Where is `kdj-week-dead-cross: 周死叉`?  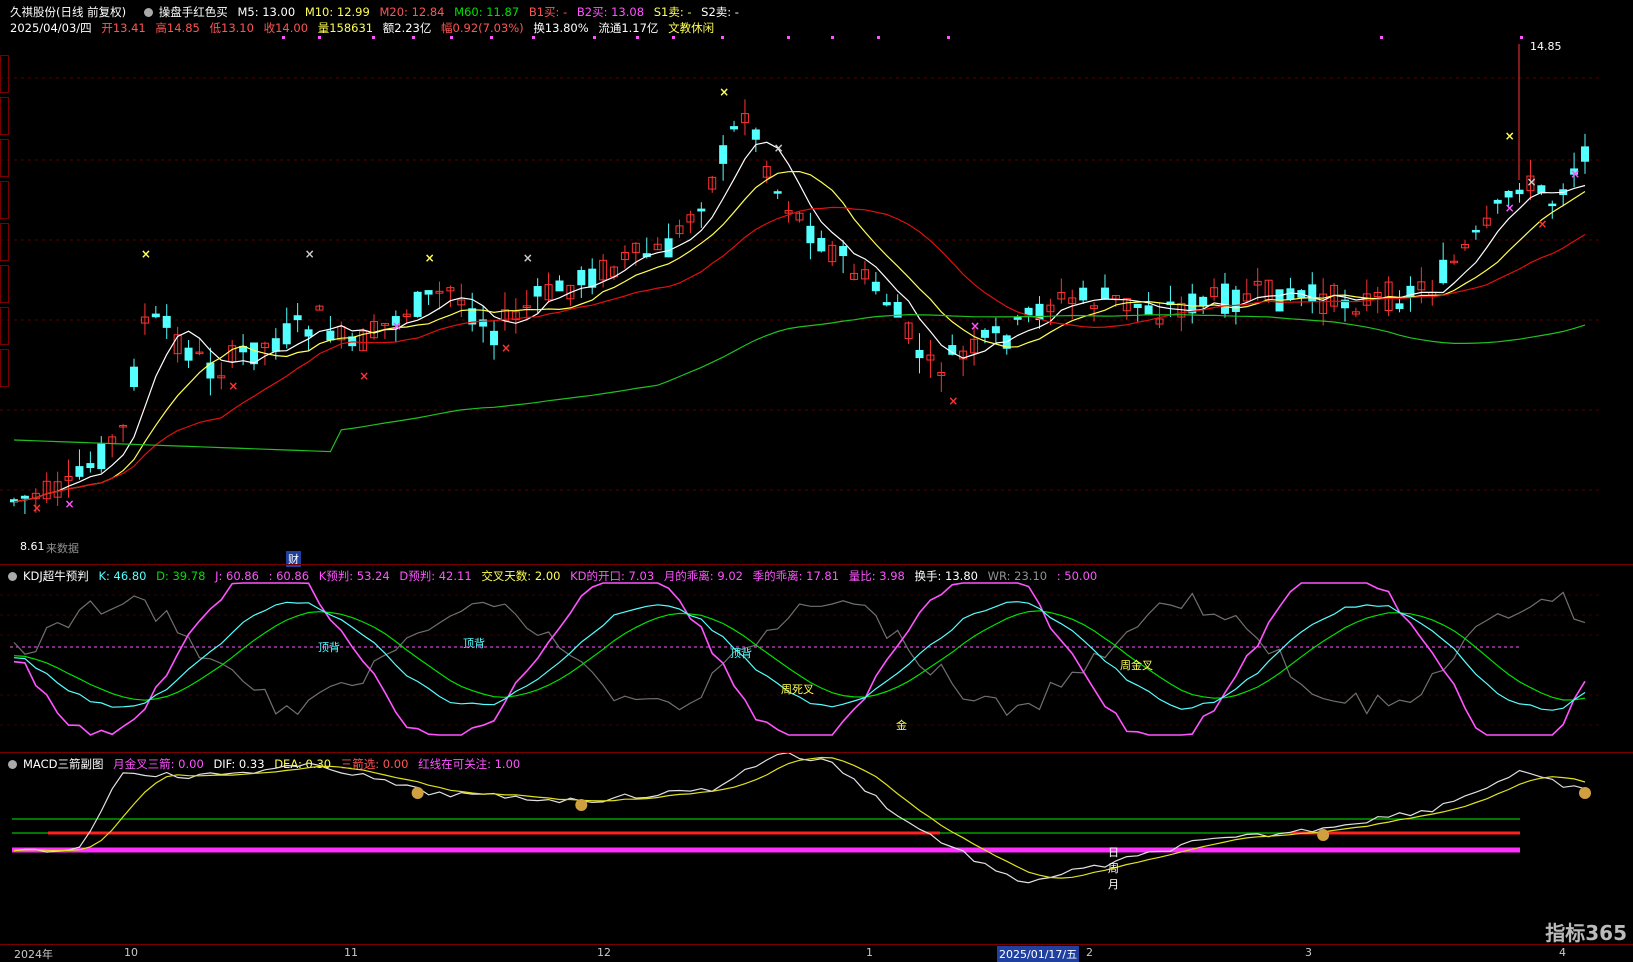
kdj-week-dead-cross: 周死叉 is located at coordinates (797, 689).